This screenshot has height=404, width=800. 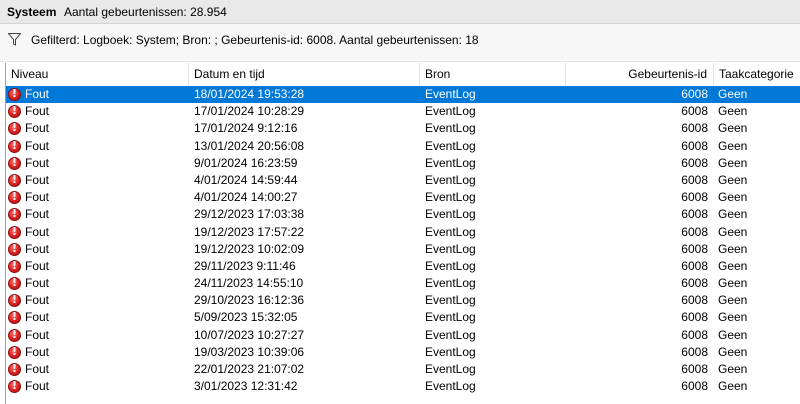 What do you see at coordinates (246, 128) in the screenshot?
I see `cell-date: 17/01/2024 9:12:16` at bounding box center [246, 128].